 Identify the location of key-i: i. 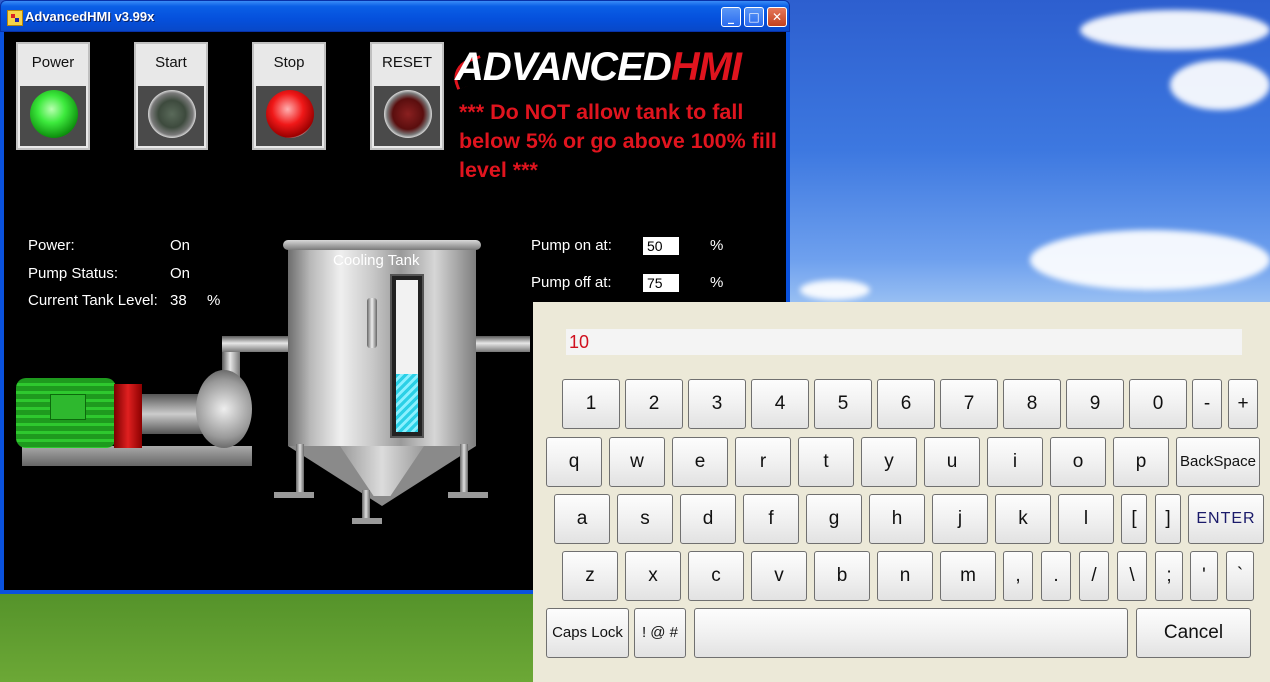
(1015, 462).